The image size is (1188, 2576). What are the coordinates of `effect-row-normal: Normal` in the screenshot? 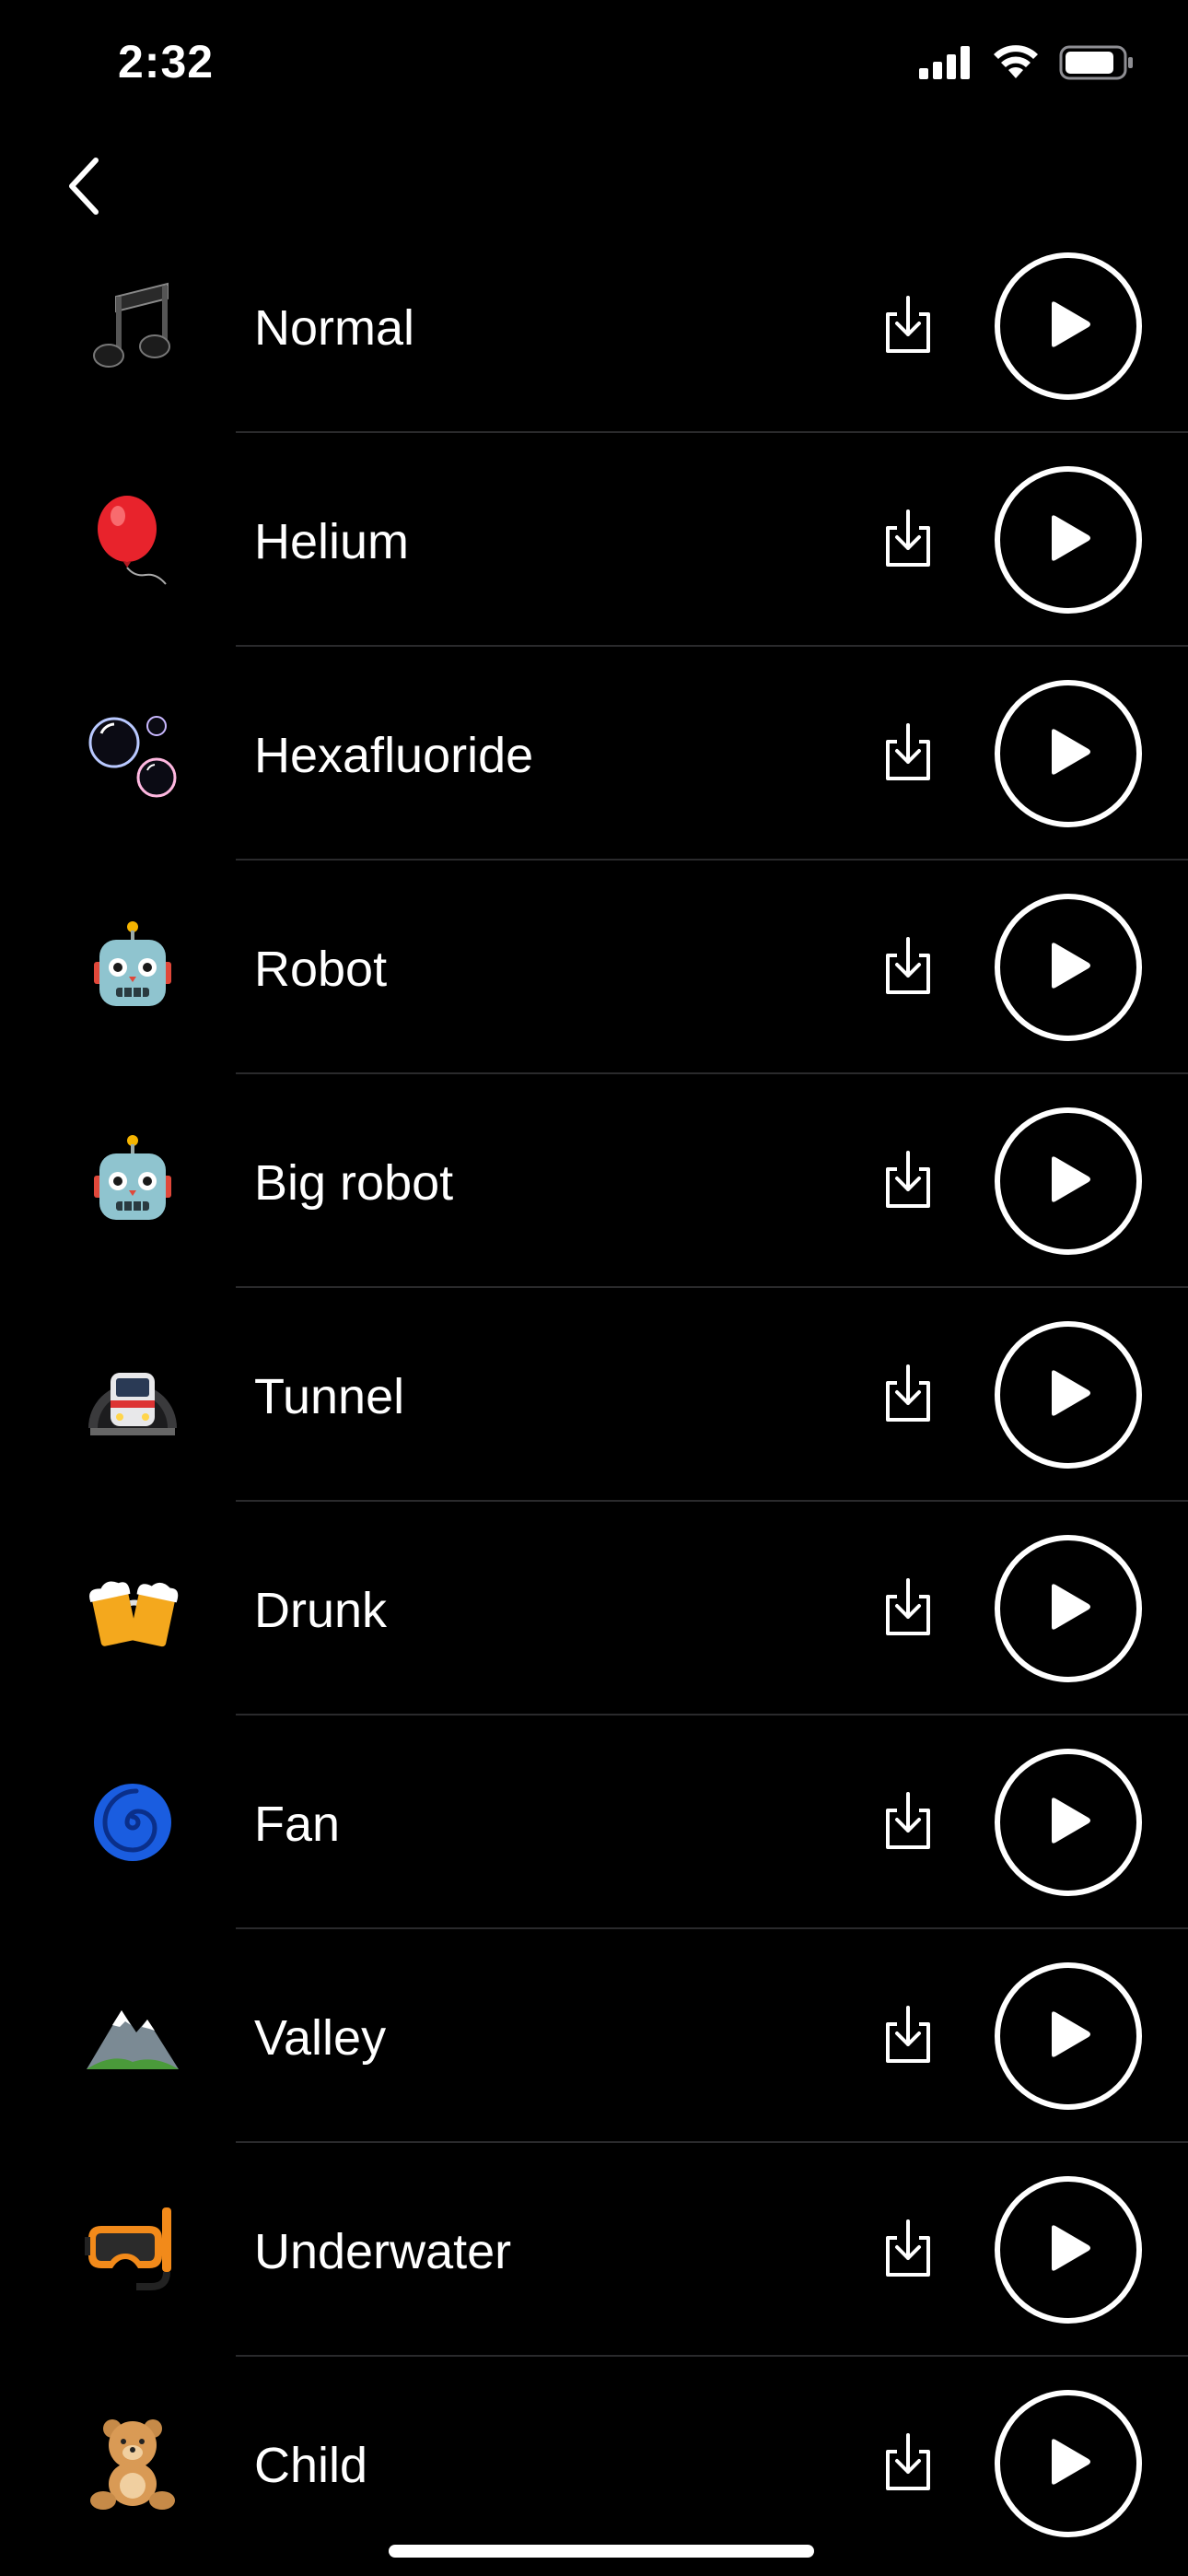 It's located at (594, 326).